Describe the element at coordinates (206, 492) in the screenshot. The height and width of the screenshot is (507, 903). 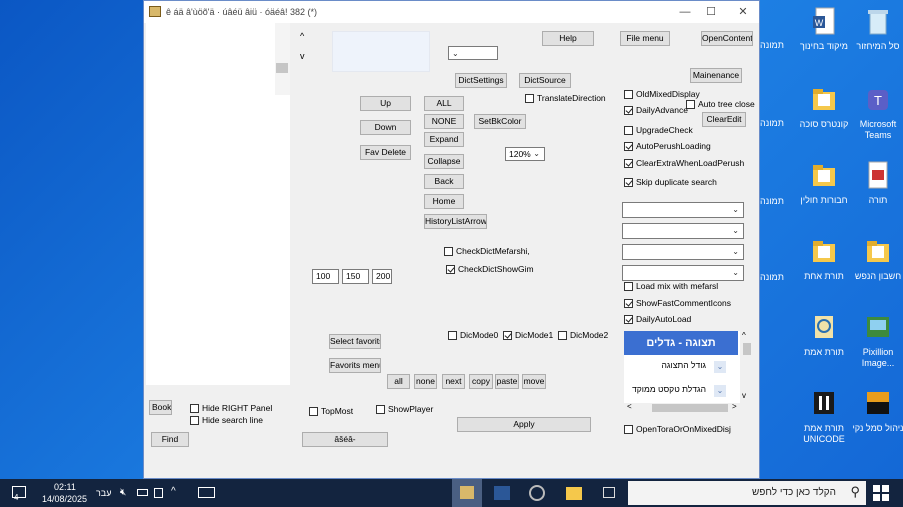
I see `keyboard-icon` at that location.